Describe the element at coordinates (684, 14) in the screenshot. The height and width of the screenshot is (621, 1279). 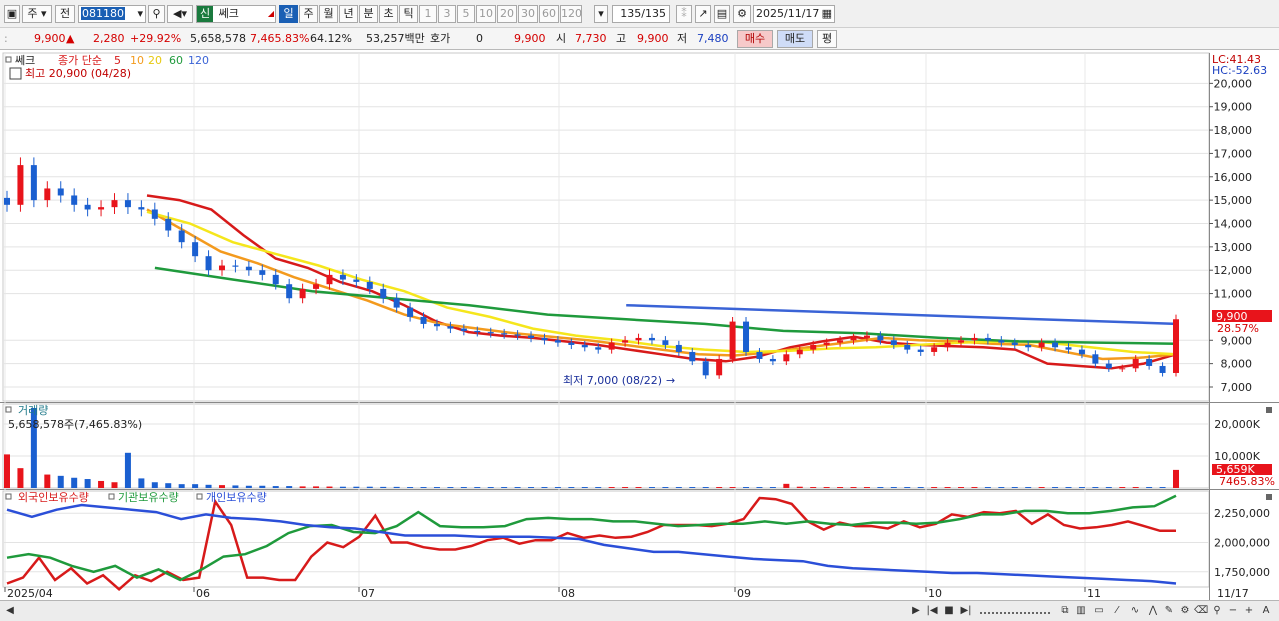
I see `link-icon: ⁑` at that location.